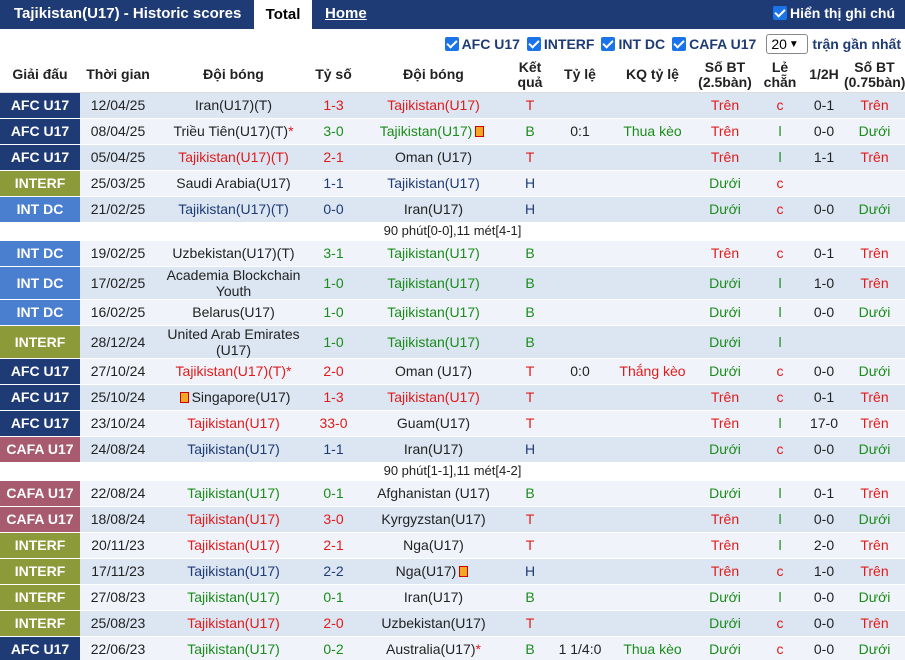 Image resolution: width=905 pixels, height=660 pixels. What do you see at coordinates (333, 449) in the screenshot?
I see `match-score: 1-1` at bounding box center [333, 449].